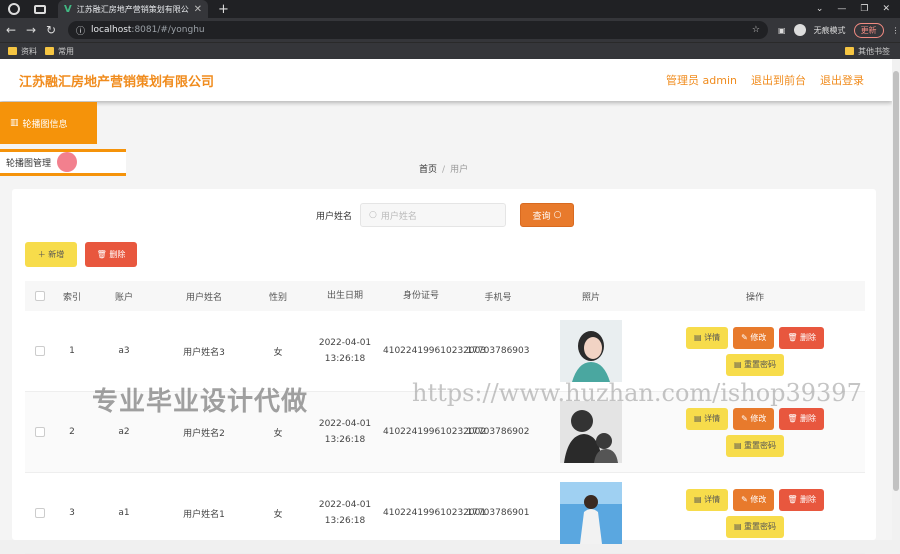 This screenshot has height=554, width=900. What do you see at coordinates (223, 9) in the screenshot?
I see `new-tab-icon: +` at bounding box center [223, 9].